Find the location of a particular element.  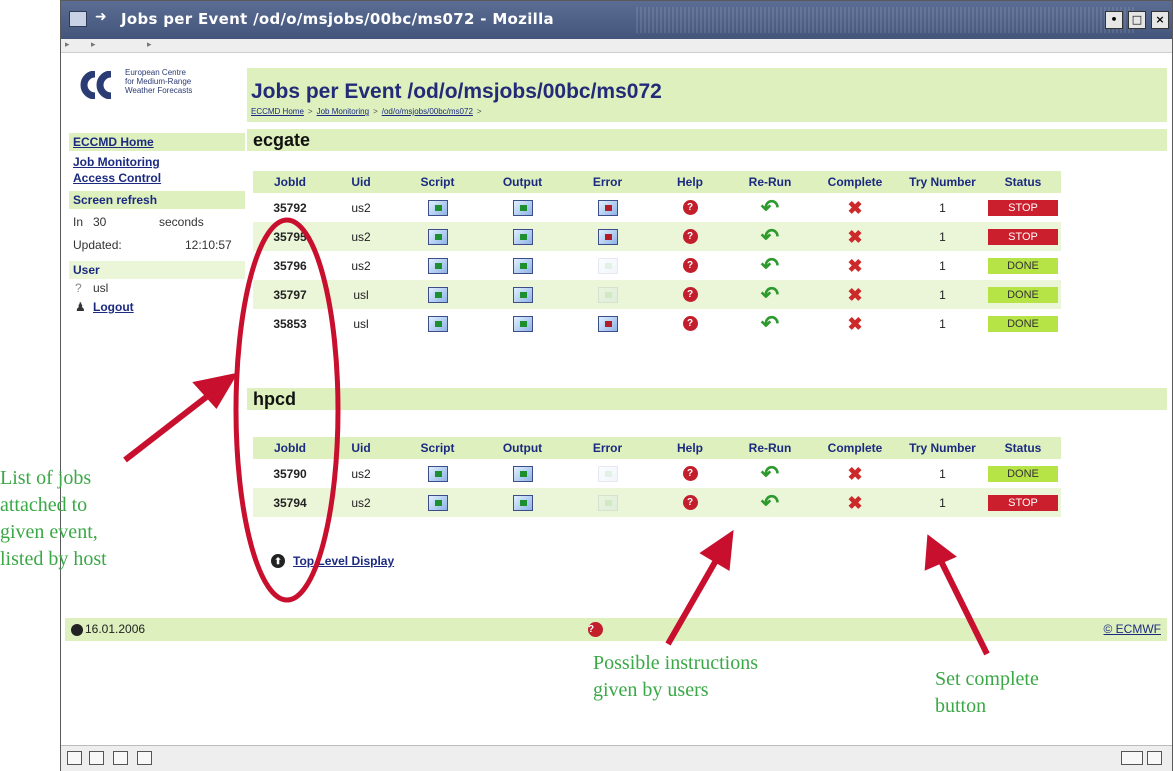

minimize-button: • is located at coordinates (1114, 20).